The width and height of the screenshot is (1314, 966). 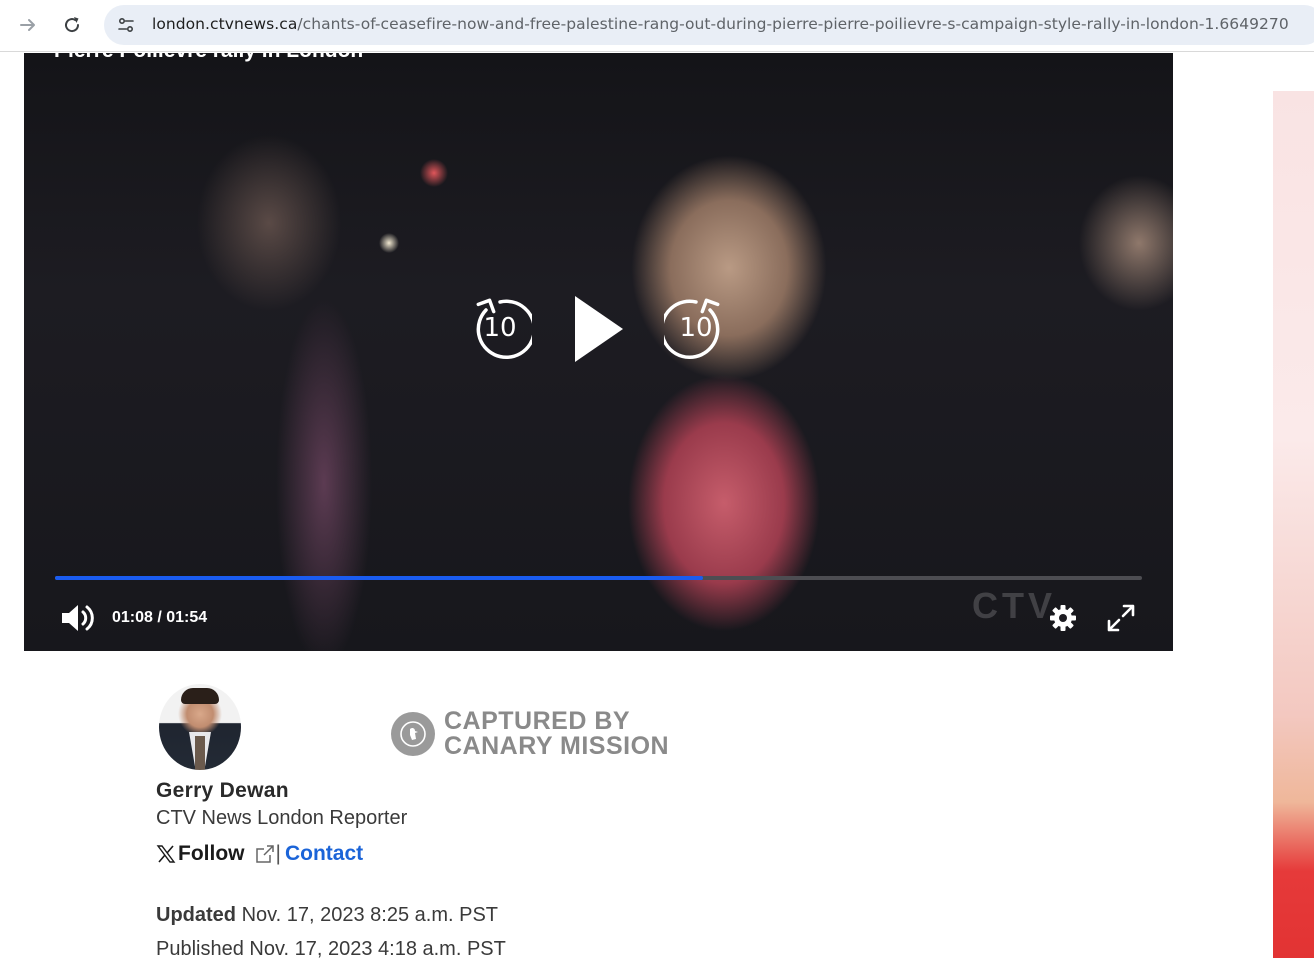 I want to click on author-social-links: Follow | Contact, so click(x=259, y=854).